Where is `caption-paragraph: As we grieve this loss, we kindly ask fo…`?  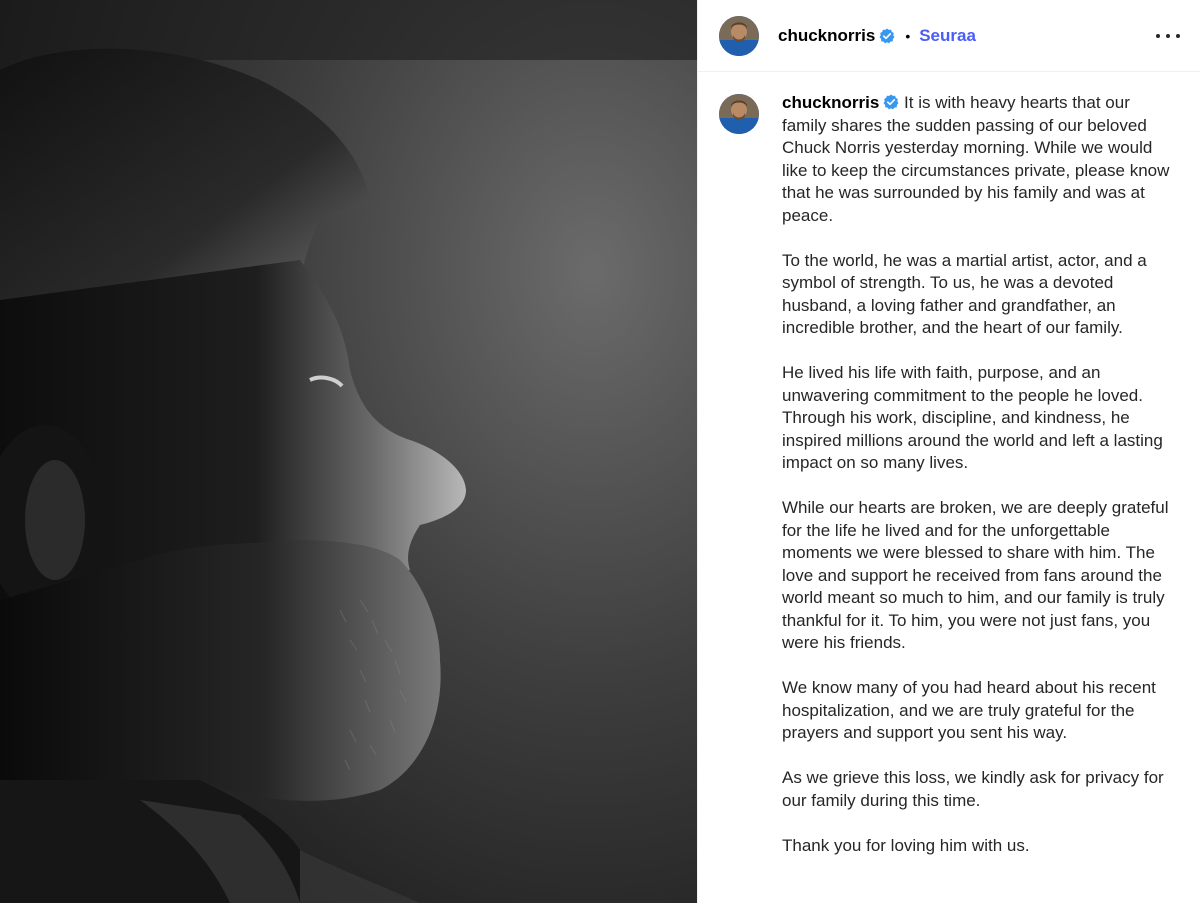 caption-paragraph: As we grieve this loss, we kindly ask fo… is located at coordinates (973, 789).